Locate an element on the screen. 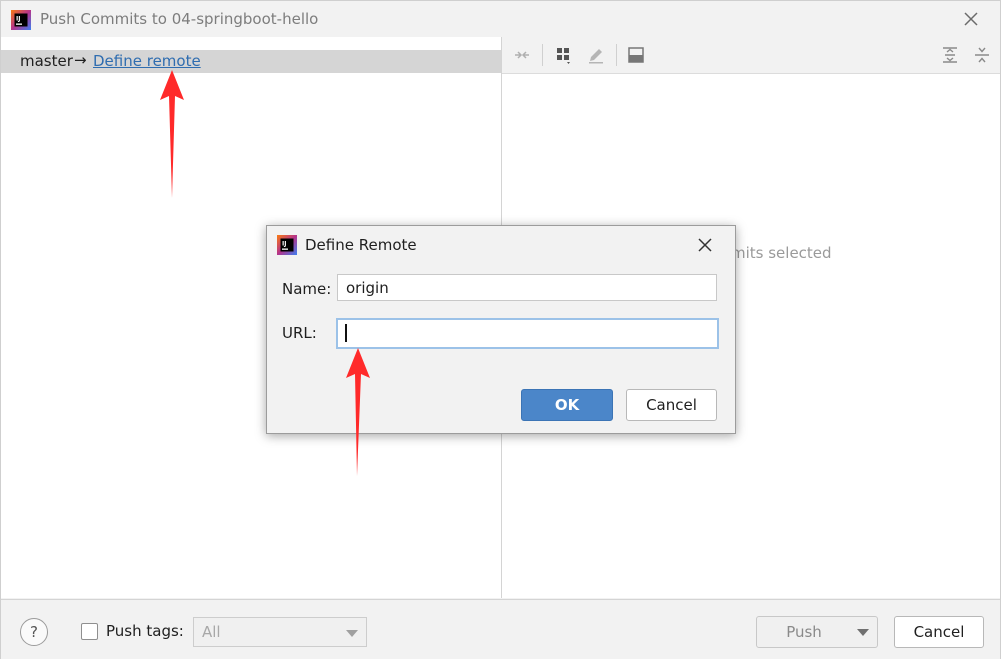  push-tags-label: Push tags: is located at coordinates (145, 631).